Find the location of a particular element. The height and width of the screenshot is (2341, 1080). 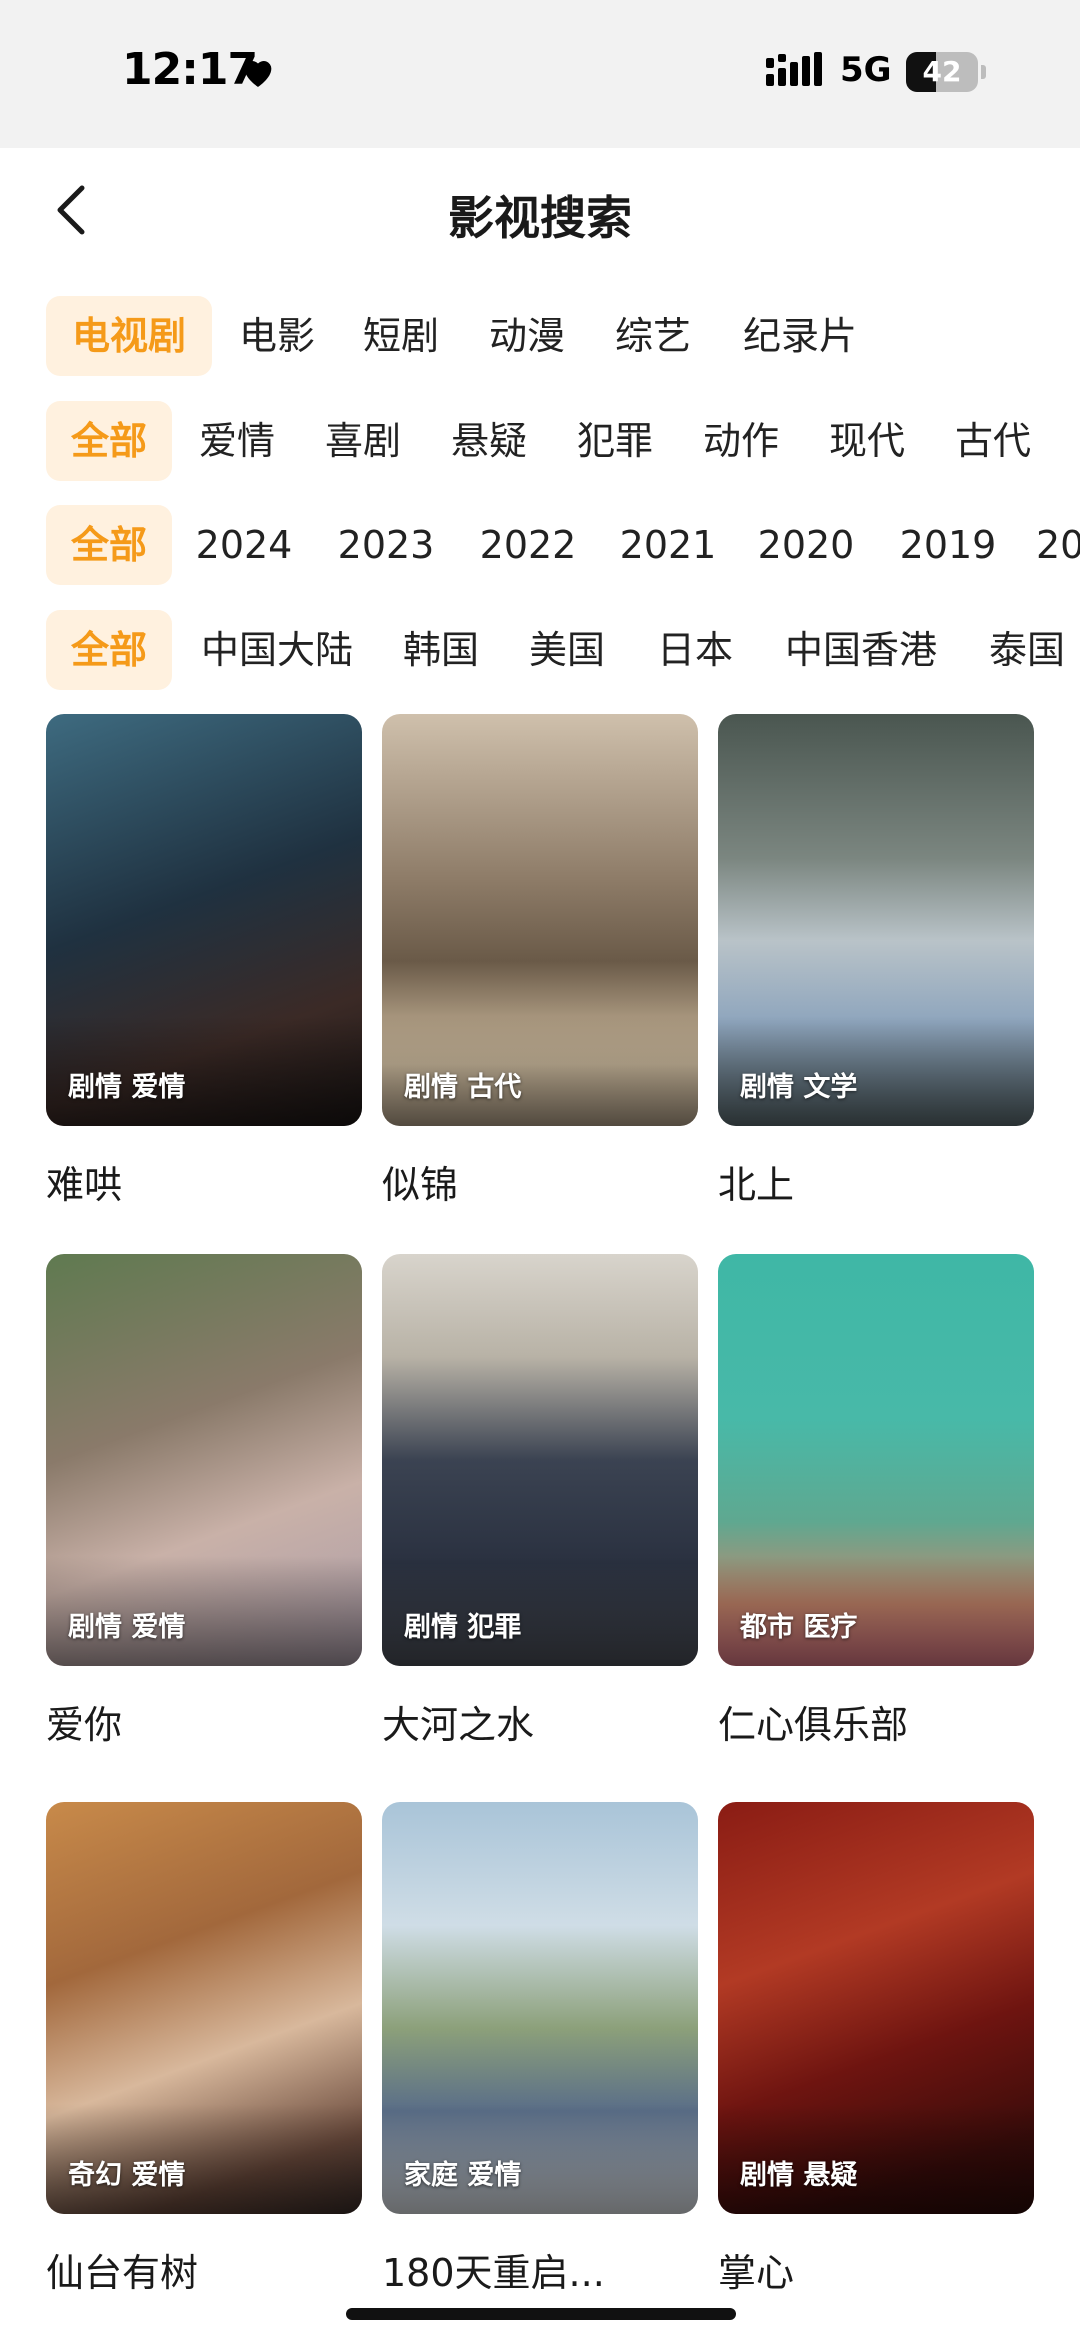

filter-year-2022: 2022 is located at coordinates (528, 545).